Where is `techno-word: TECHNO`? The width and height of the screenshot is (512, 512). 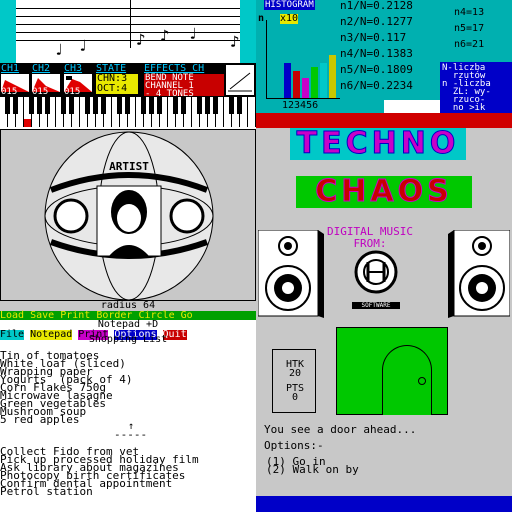
techno-word: TECHNO is located at coordinates (378, 143).